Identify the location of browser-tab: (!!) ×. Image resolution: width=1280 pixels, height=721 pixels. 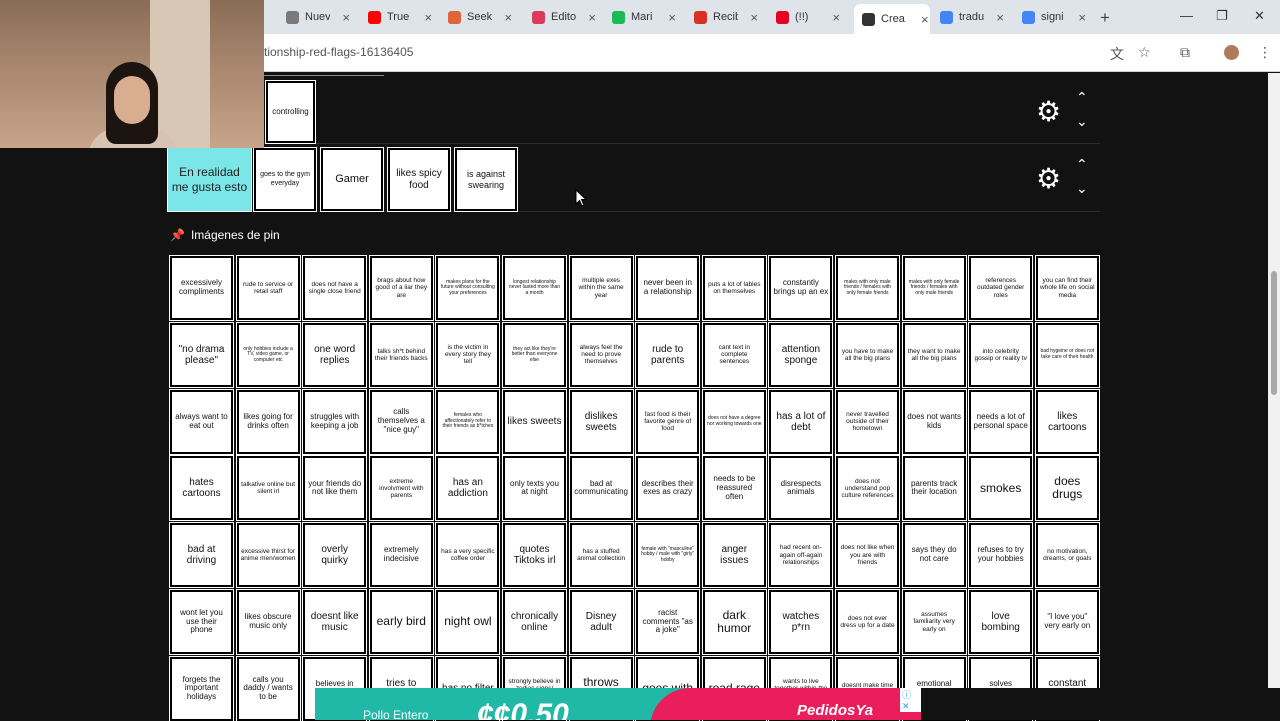
(804, 17).